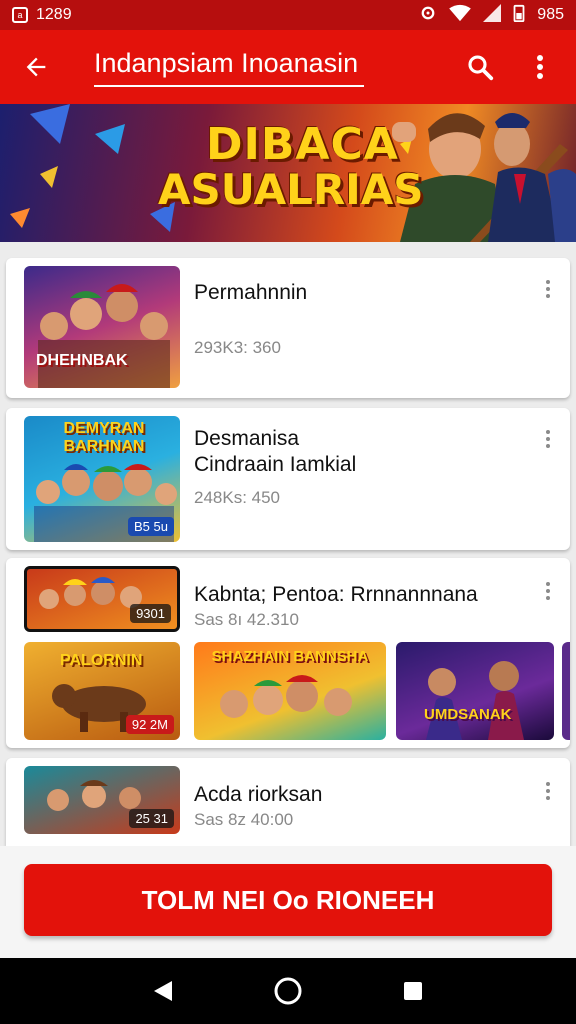 The image size is (576, 1024). I want to click on item-badge: 92 2M, so click(149, 724).